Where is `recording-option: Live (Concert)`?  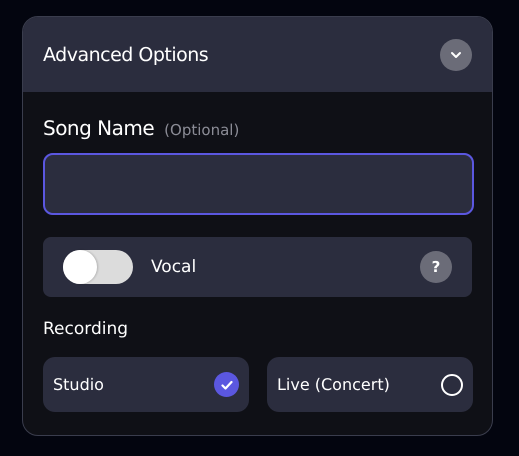 recording-option: Live (Concert) is located at coordinates (370, 384).